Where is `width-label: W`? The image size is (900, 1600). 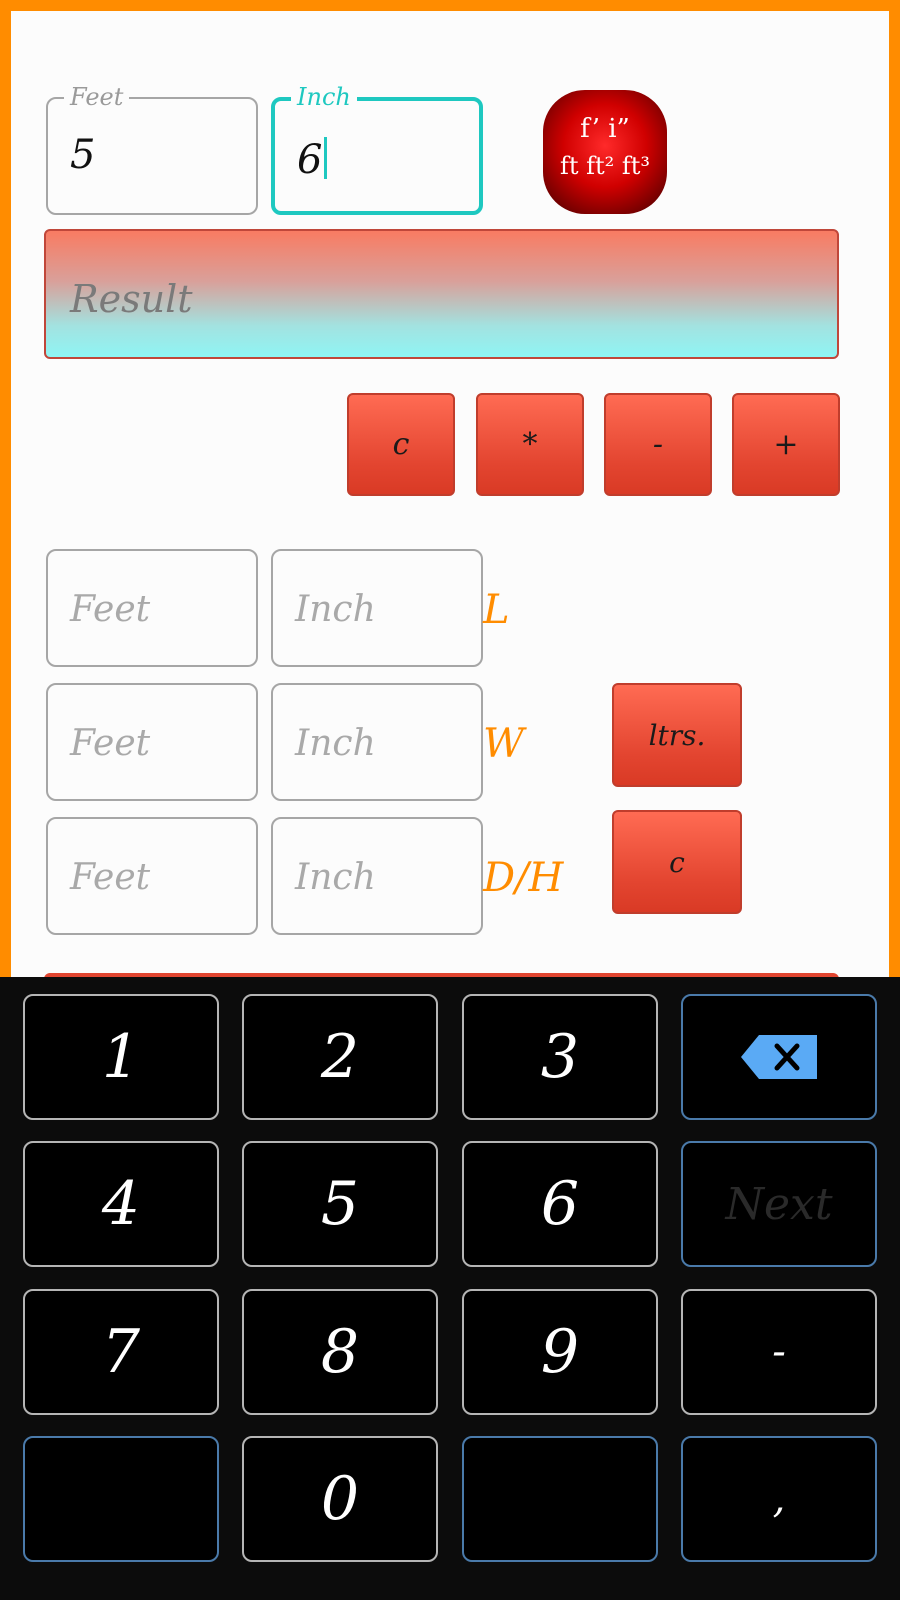 width-label: W is located at coordinates (504, 744).